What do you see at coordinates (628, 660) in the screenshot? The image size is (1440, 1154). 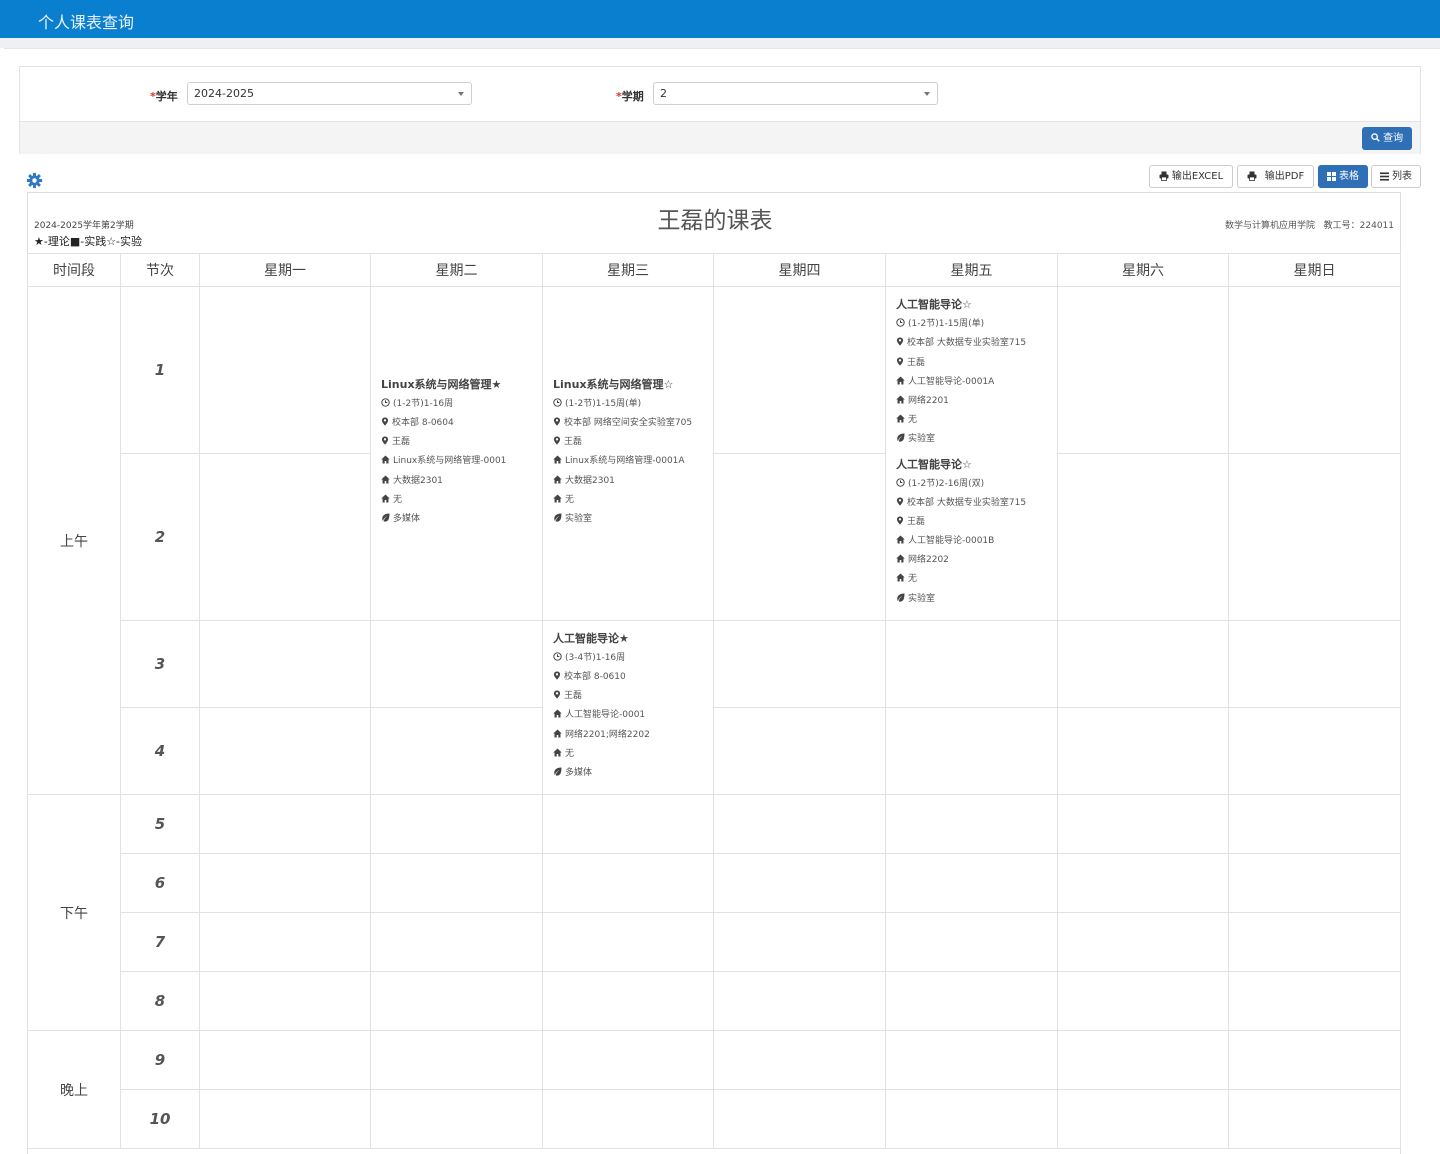 I see `course-time: (3-4节)1-16周` at bounding box center [628, 660].